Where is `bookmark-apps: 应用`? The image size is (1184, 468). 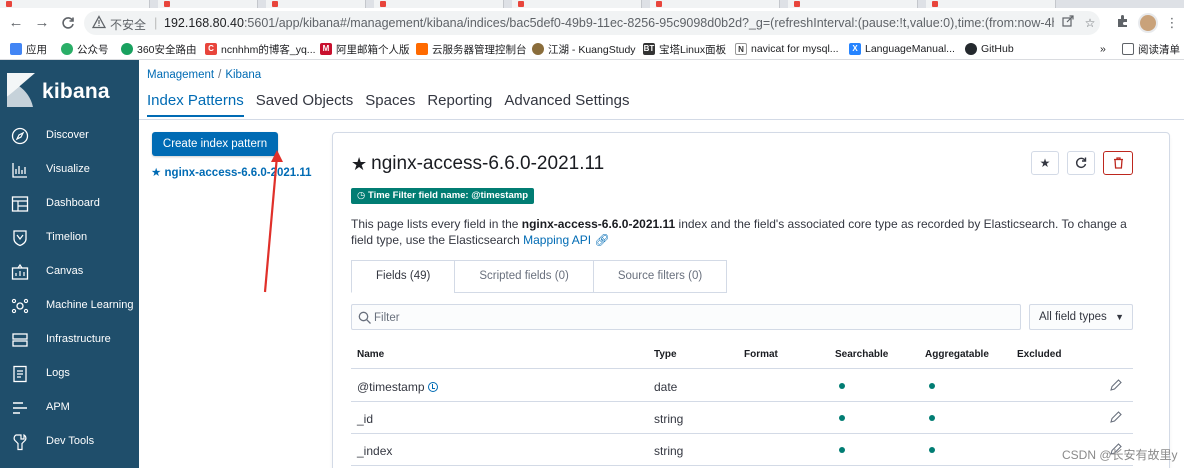
bookmark-apps: 应用 is located at coordinates (28, 49).